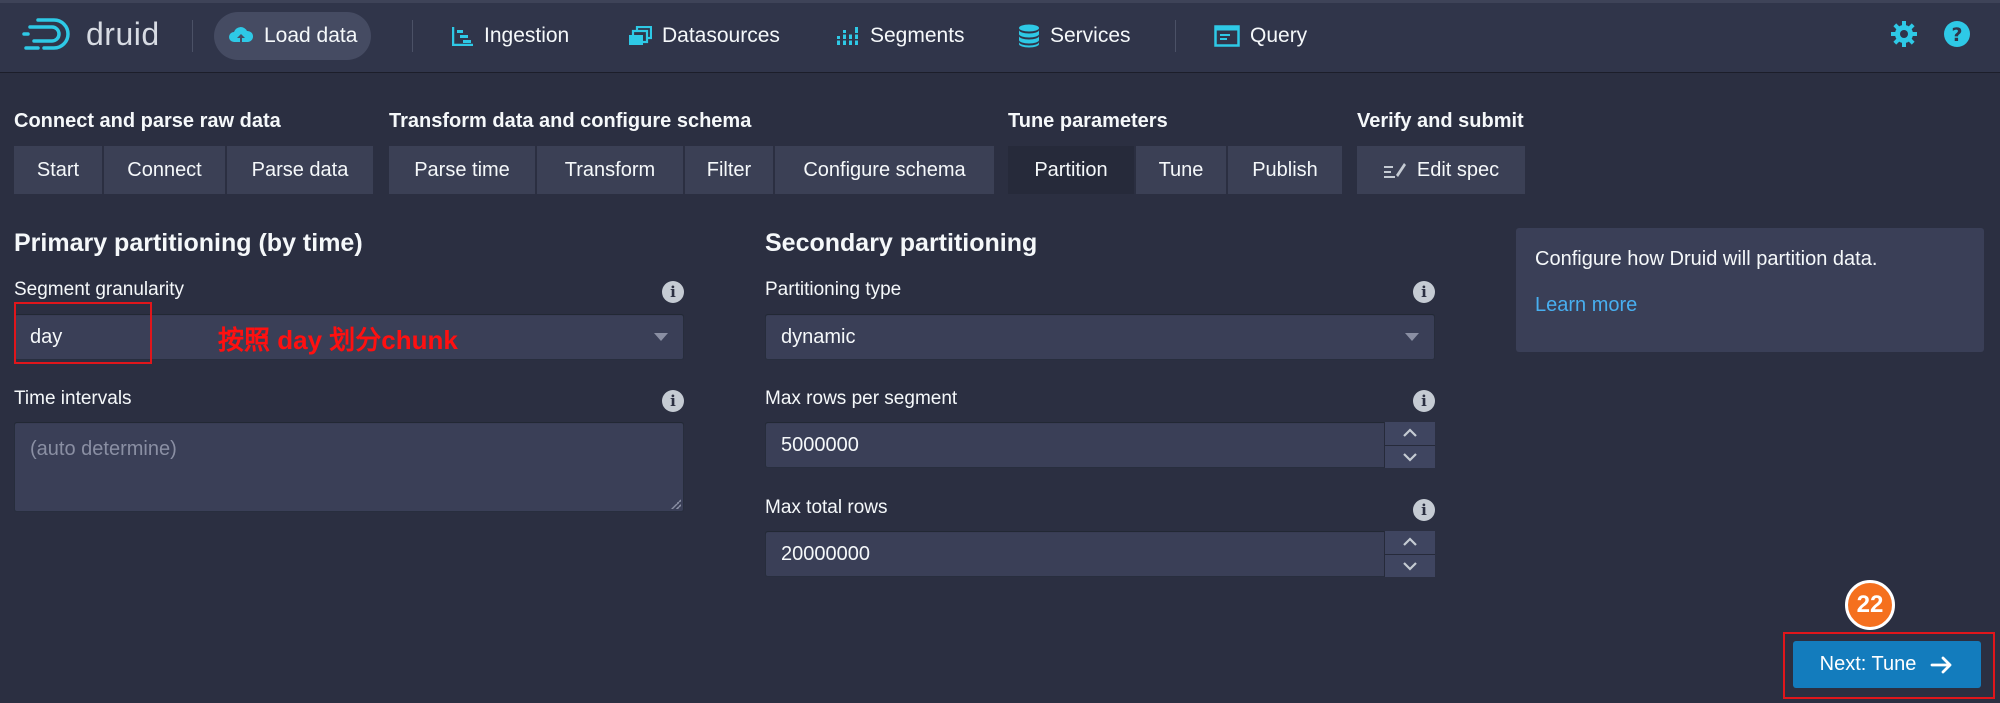 Image resolution: width=2000 pixels, height=703 pixels. I want to click on step-connect: Connect, so click(165, 170).